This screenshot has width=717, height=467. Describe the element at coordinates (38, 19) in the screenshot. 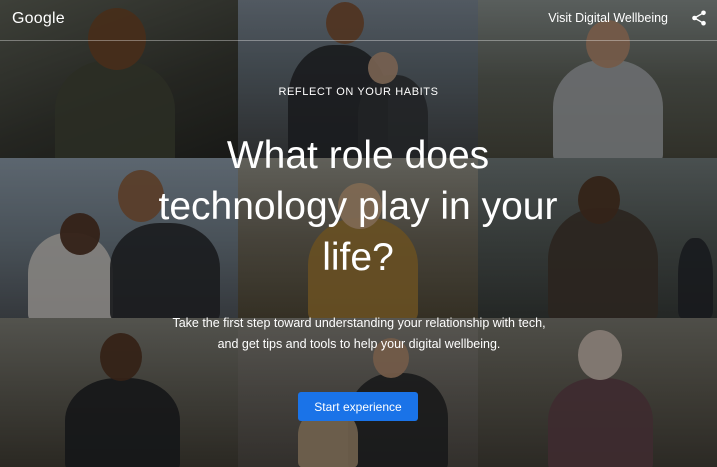

I see `google-logo: Google` at that location.